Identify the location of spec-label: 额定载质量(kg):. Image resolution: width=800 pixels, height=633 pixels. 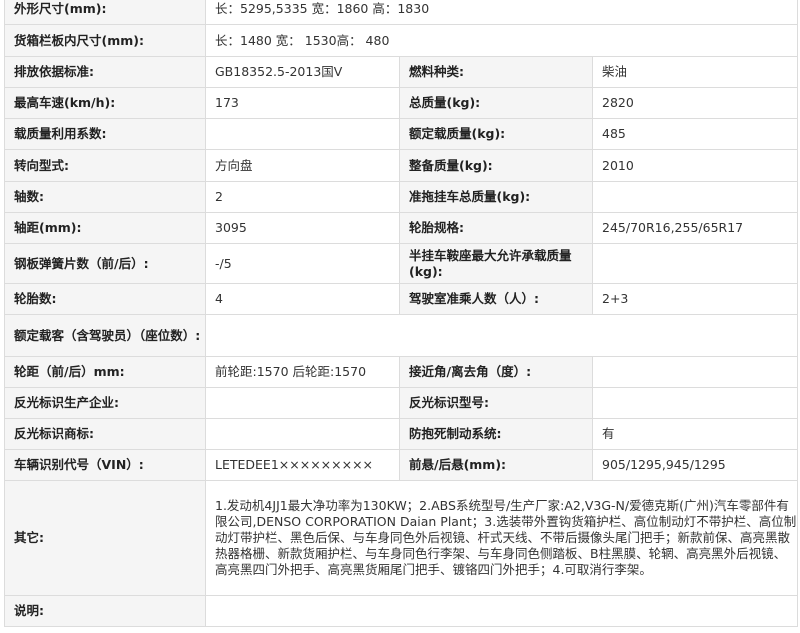
(496, 134).